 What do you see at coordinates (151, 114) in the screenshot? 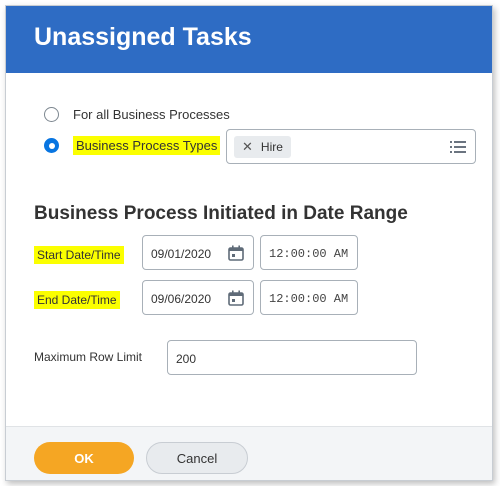
I see `radio-all-processes-label: For all Business Processes` at bounding box center [151, 114].